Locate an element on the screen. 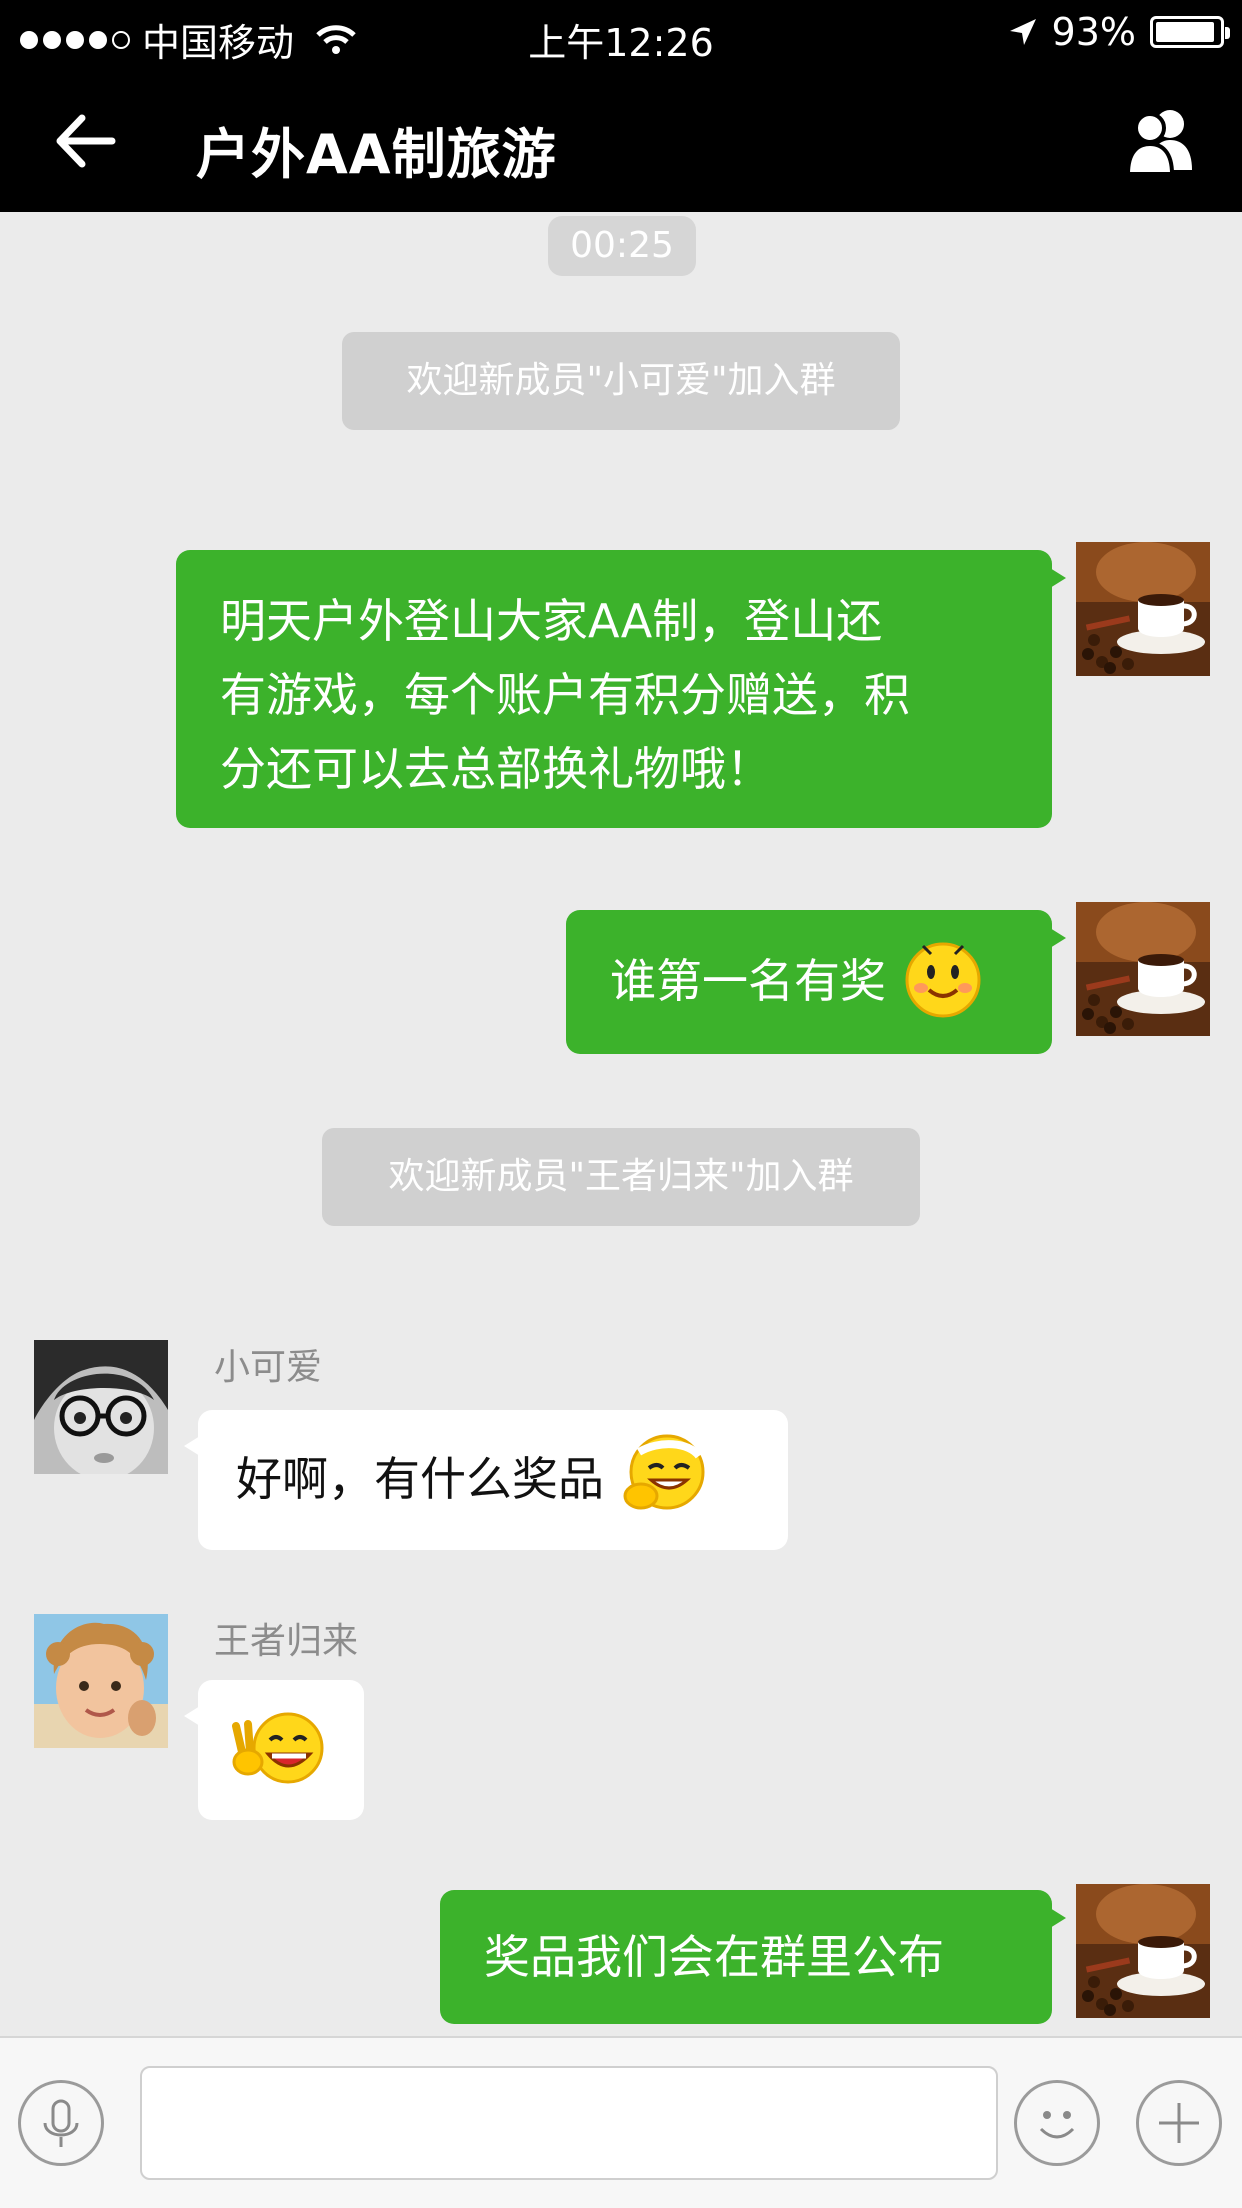 This screenshot has width=1242, height=2208. input-bar is located at coordinates (621, 2122).